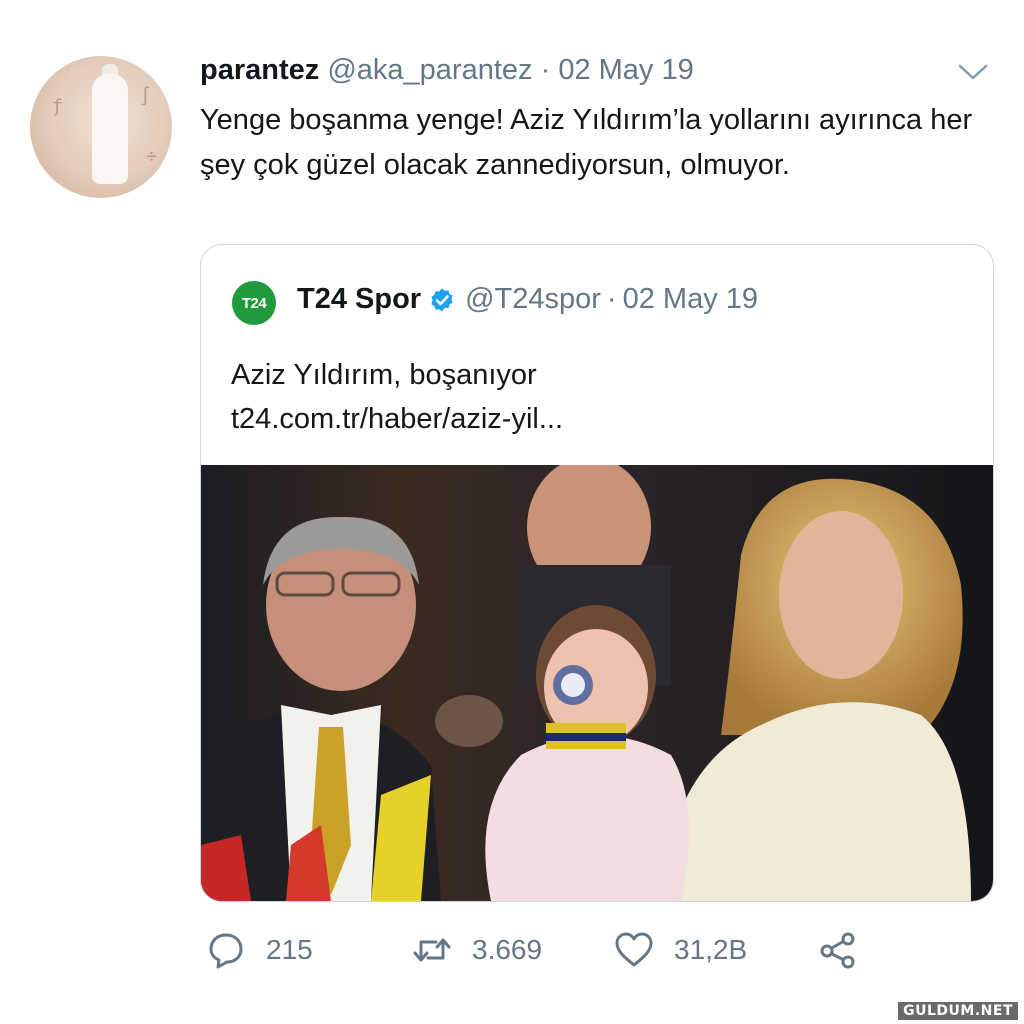 This screenshot has width=1024, height=1024. Describe the element at coordinates (57, 106) in the screenshot. I see `avatar-scribble: ƒ` at that location.